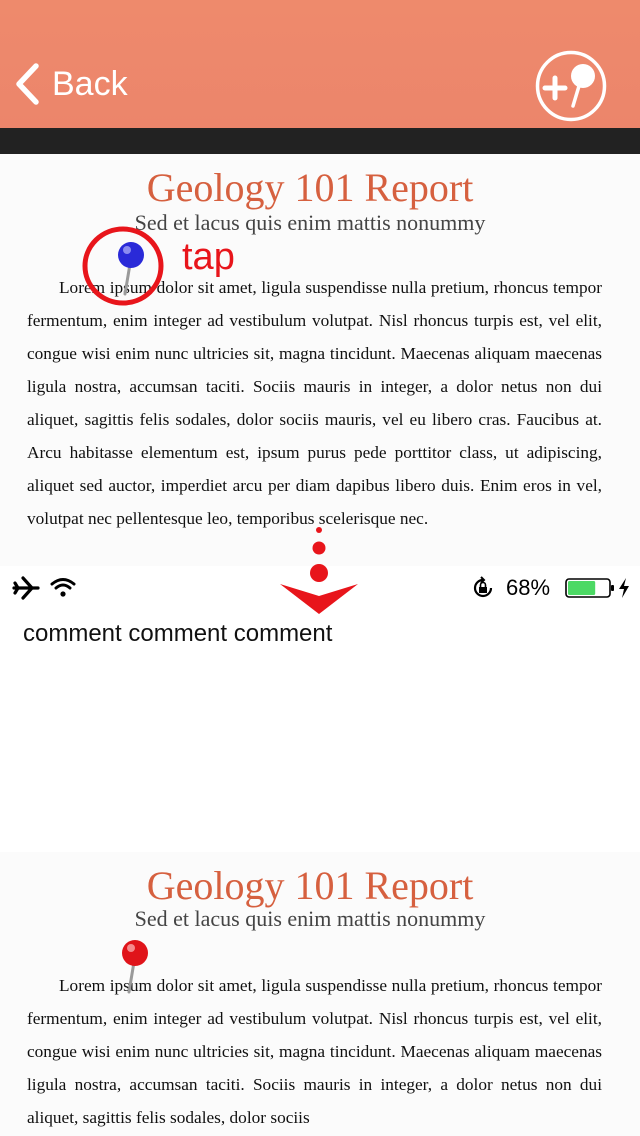 Image resolution: width=640 pixels, height=1136 pixels. Describe the element at coordinates (63, 587) in the screenshot. I see `wifi-icon` at that location.